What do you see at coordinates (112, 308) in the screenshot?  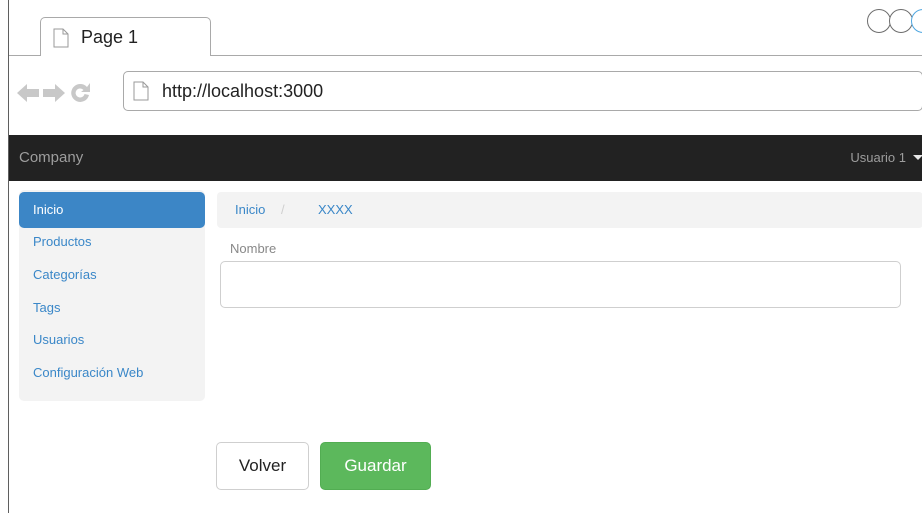 I see `sidebar-item-tags: Tags` at bounding box center [112, 308].